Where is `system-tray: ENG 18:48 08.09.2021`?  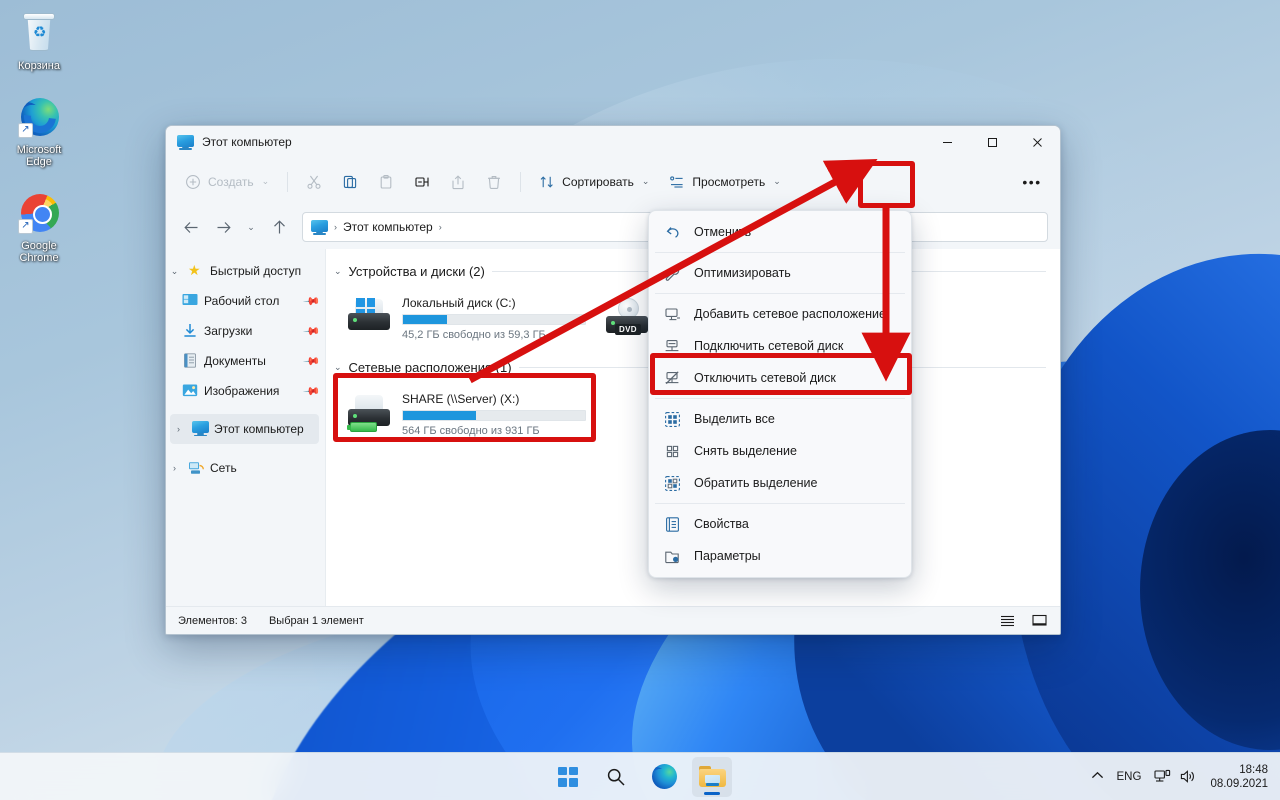
system-tray: ENG 18:48 08.09.2021 is located at coordinates (1185, 777).